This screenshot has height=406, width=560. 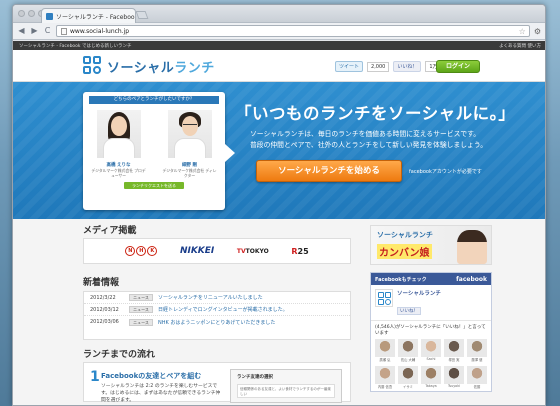 I want to click on fan-avatar: 内藤 信吾, so click(x=385, y=378).